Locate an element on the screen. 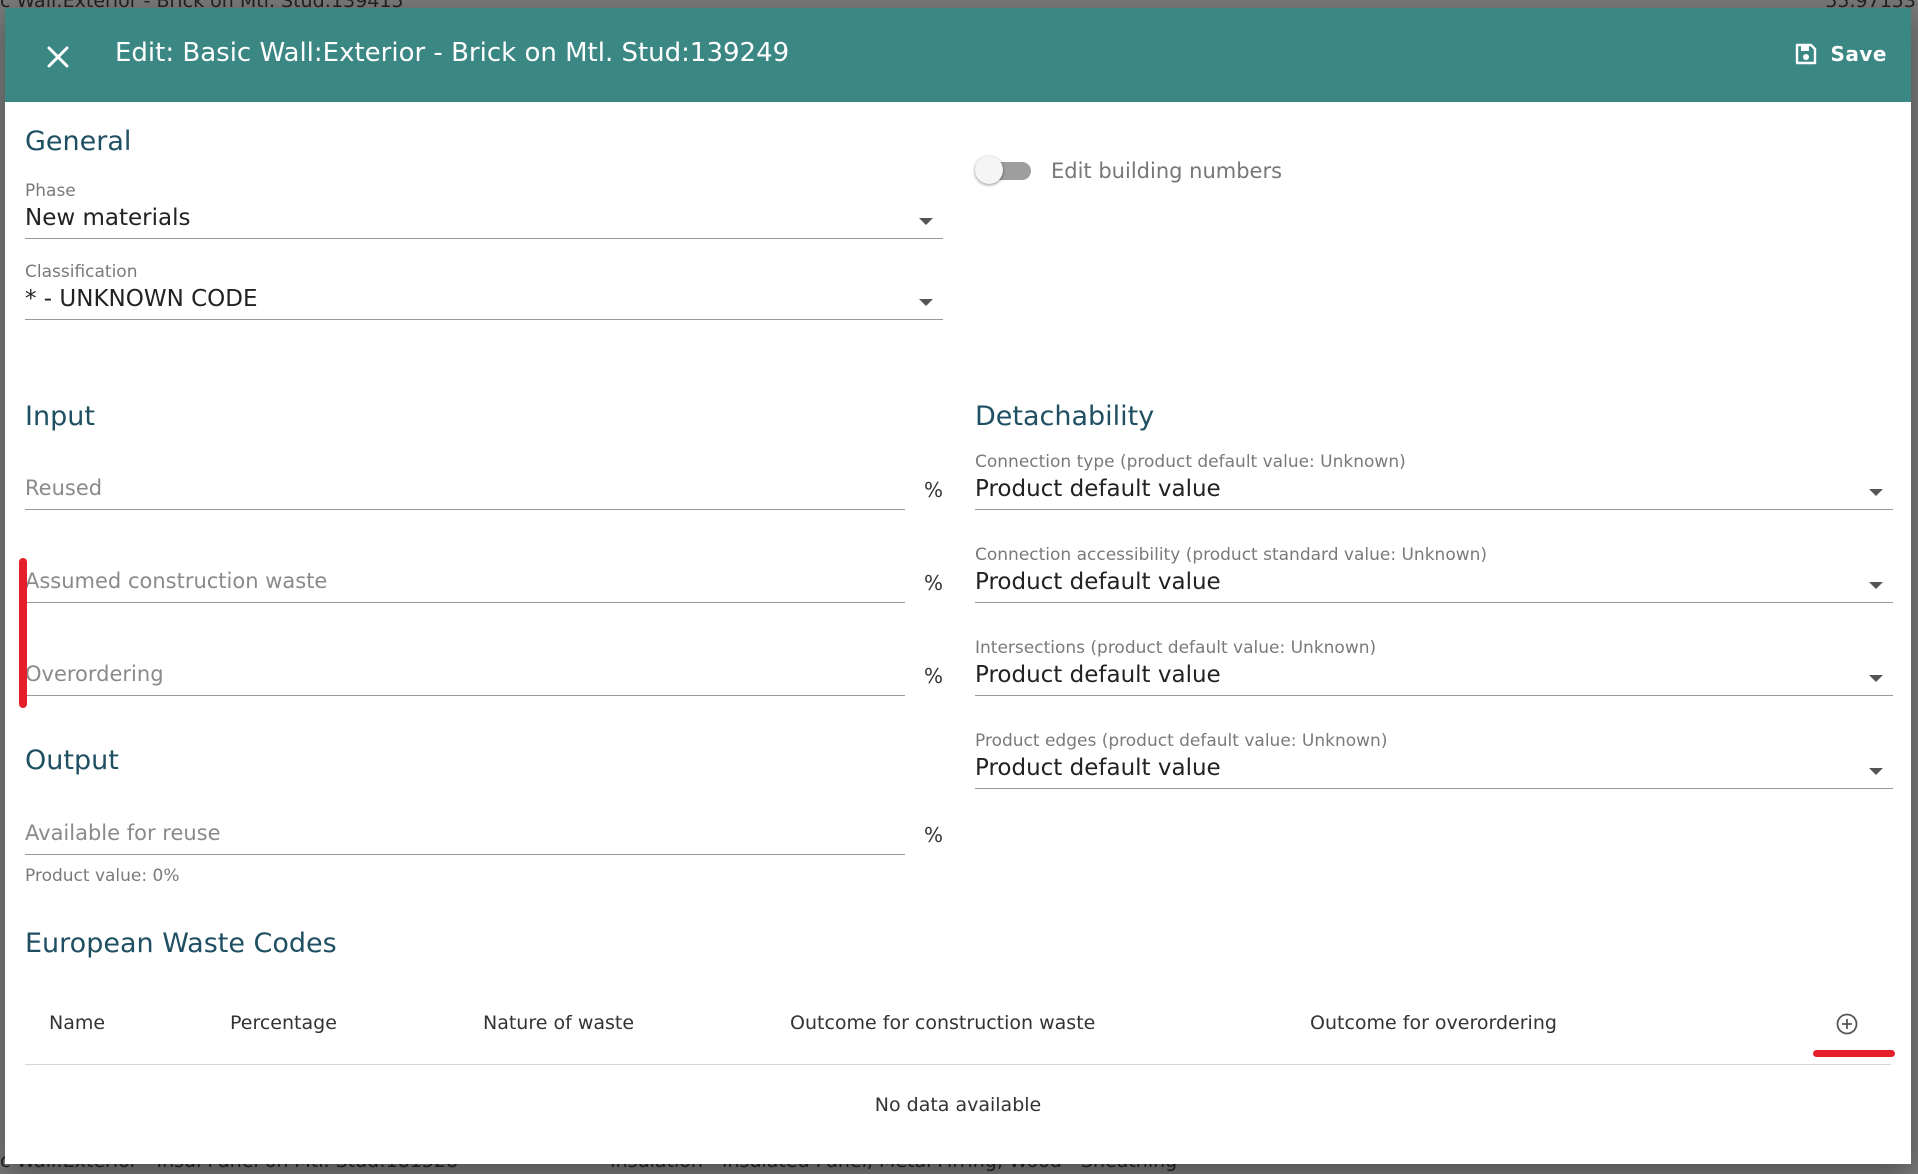 The image size is (1918, 1174). annotation-marker-left is located at coordinates (23, 633).